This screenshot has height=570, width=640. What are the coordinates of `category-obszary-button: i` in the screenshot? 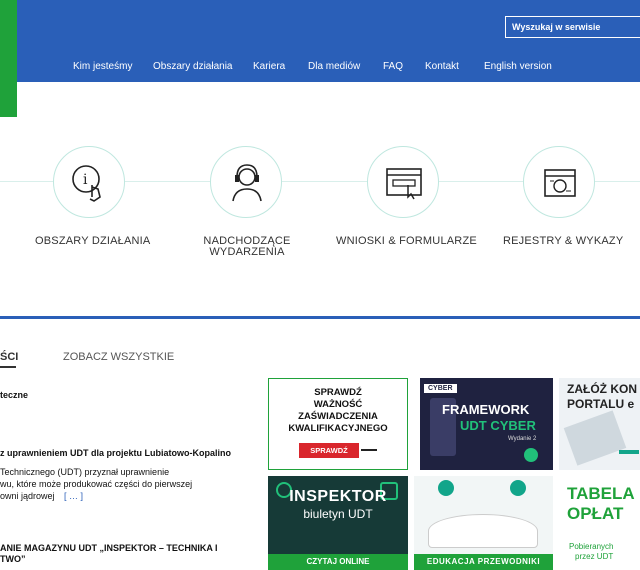 It's located at (89, 182).